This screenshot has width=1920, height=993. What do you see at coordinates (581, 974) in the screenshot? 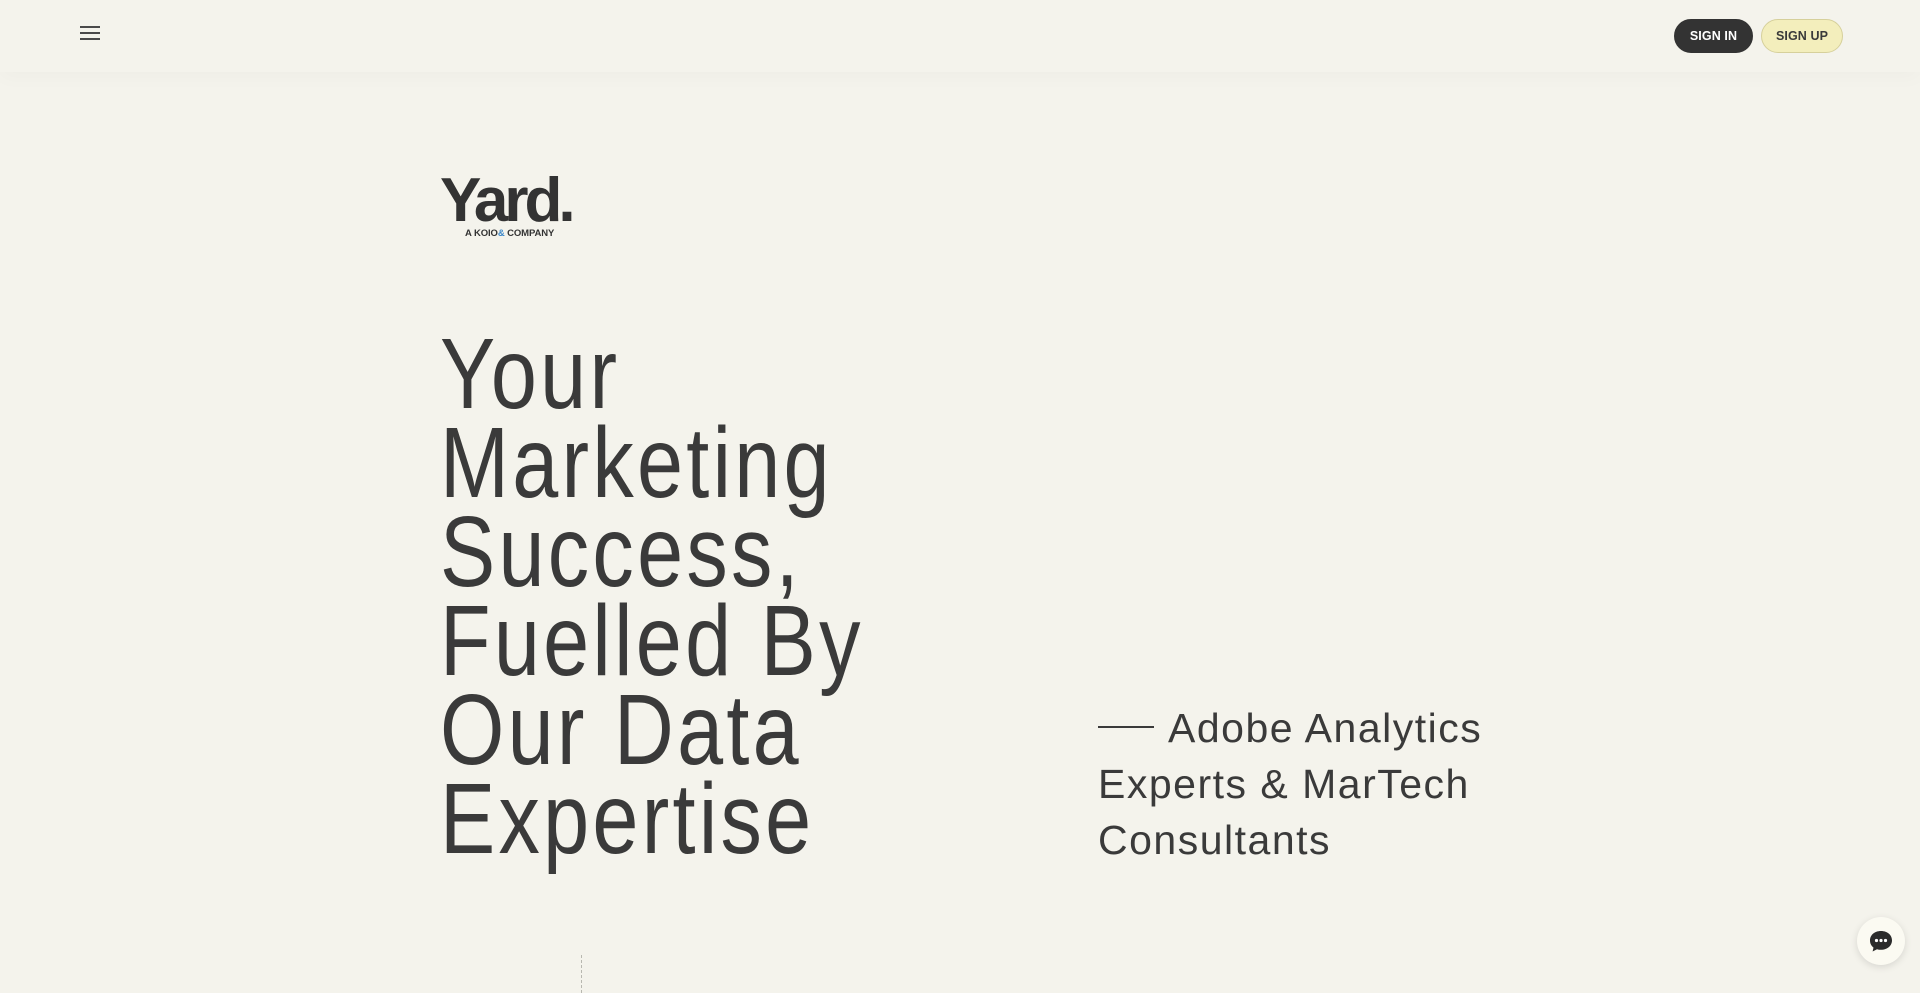
I see `scroll-indicator-line` at bounding box center [581, 974].